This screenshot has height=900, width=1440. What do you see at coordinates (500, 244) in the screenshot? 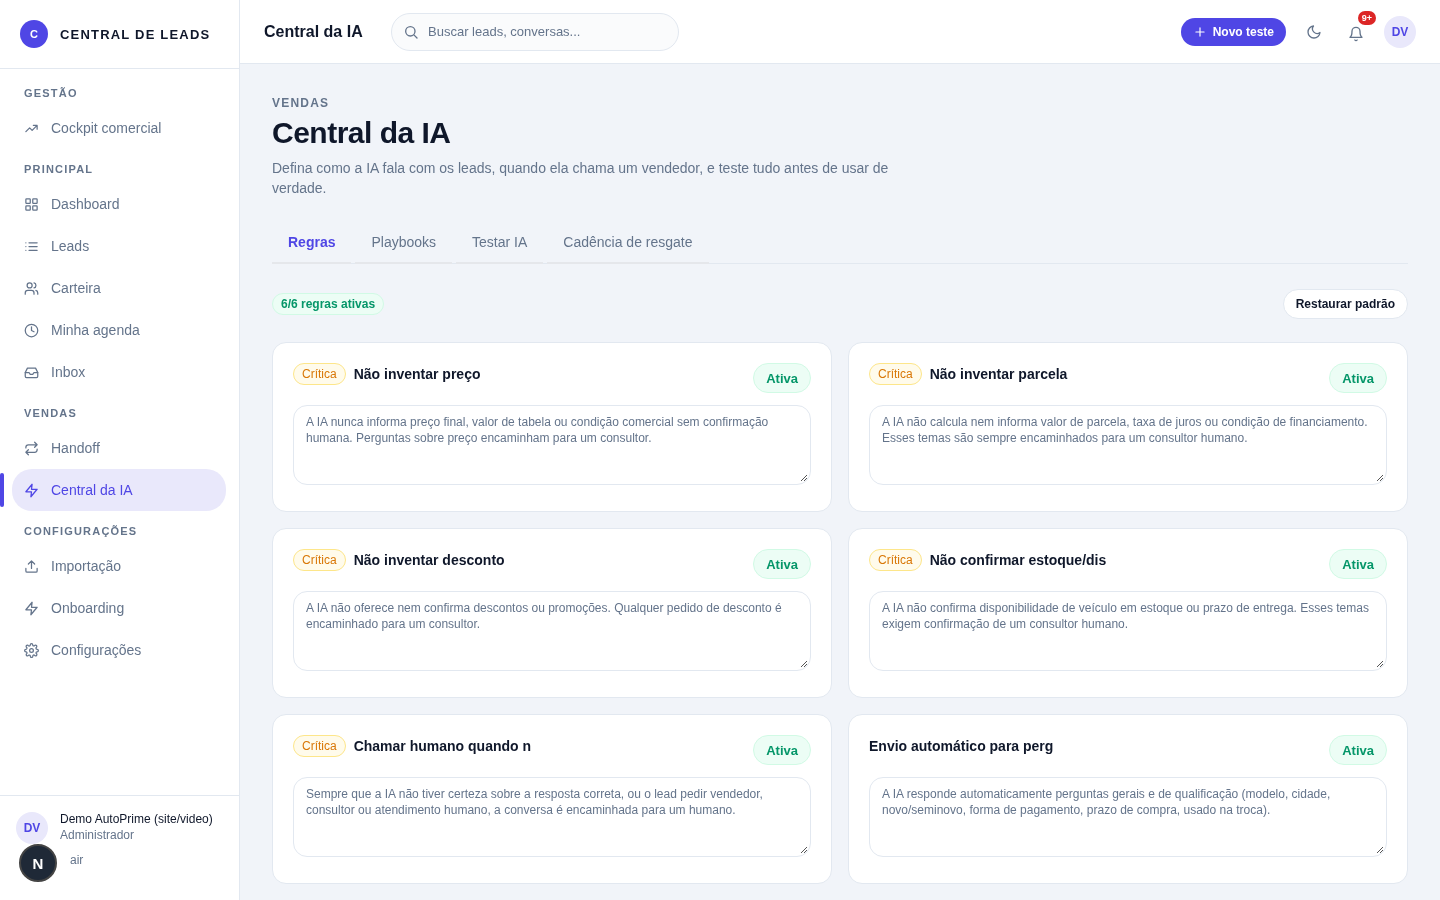
I see `tab: Testar IA` at bounding box center [500, 244].